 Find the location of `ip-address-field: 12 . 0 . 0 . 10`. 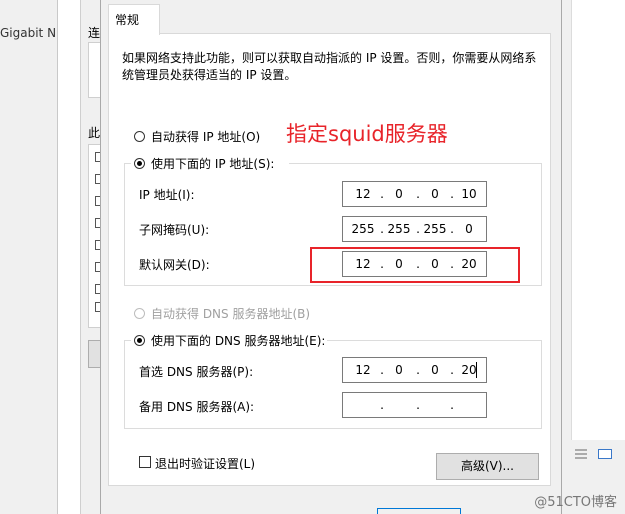

ip-address-field: 12 . 0 . 0 . 10 is located at coordinates (414, 194).